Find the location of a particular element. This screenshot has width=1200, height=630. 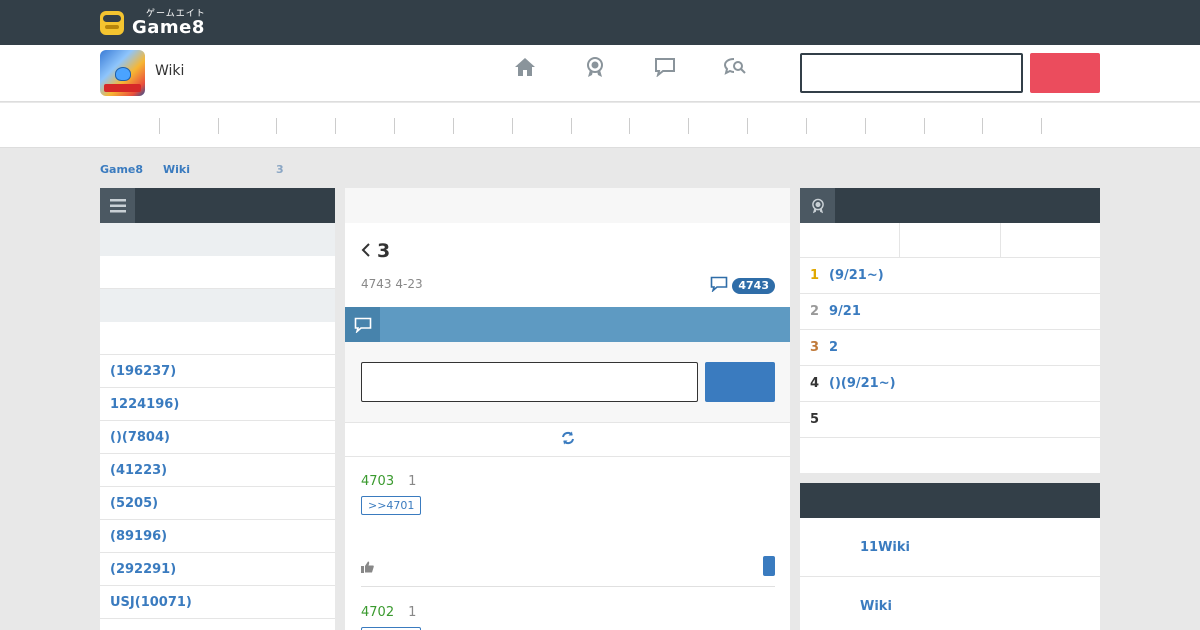

rank-number: 2 is located at coordinates (815, 311).